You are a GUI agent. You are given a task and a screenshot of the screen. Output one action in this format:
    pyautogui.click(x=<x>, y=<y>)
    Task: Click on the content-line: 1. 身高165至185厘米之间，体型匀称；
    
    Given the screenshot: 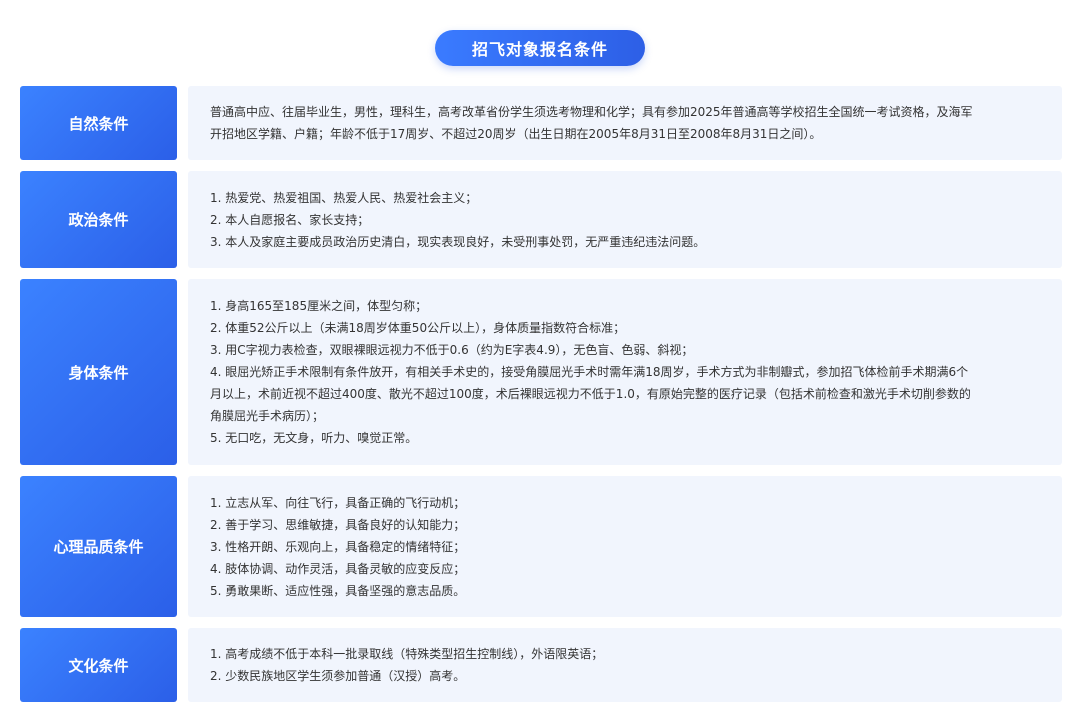 What is the action you would take?
    pyautogui.click(x=319, y=306)
    